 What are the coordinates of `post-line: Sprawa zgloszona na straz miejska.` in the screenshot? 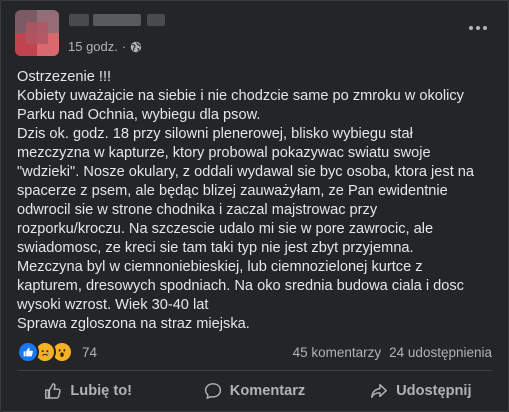 It's located at (133, 324).